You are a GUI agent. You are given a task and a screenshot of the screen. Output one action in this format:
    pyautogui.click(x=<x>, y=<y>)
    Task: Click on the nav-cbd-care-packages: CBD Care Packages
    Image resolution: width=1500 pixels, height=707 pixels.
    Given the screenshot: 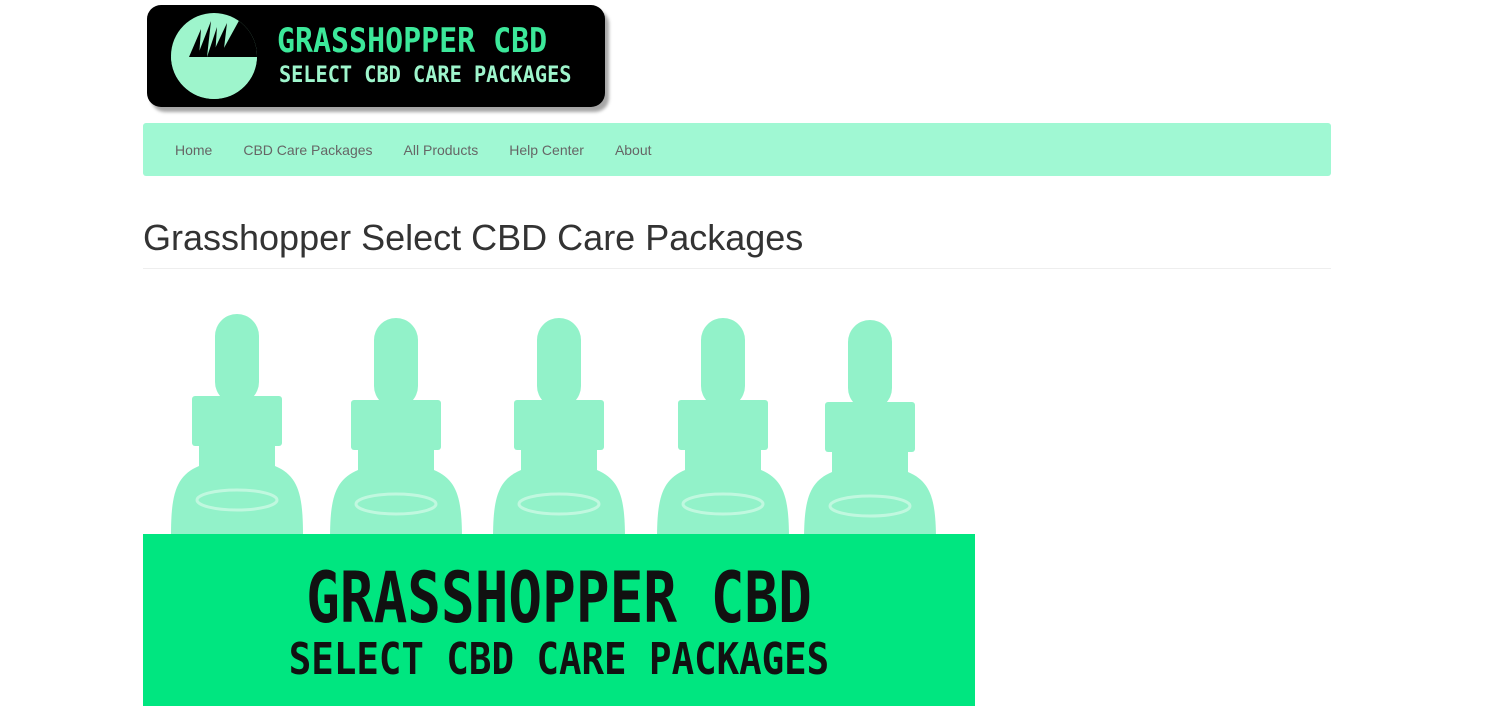 What is the action you would take?
    pyautogui.click(x=307, y=150)
    